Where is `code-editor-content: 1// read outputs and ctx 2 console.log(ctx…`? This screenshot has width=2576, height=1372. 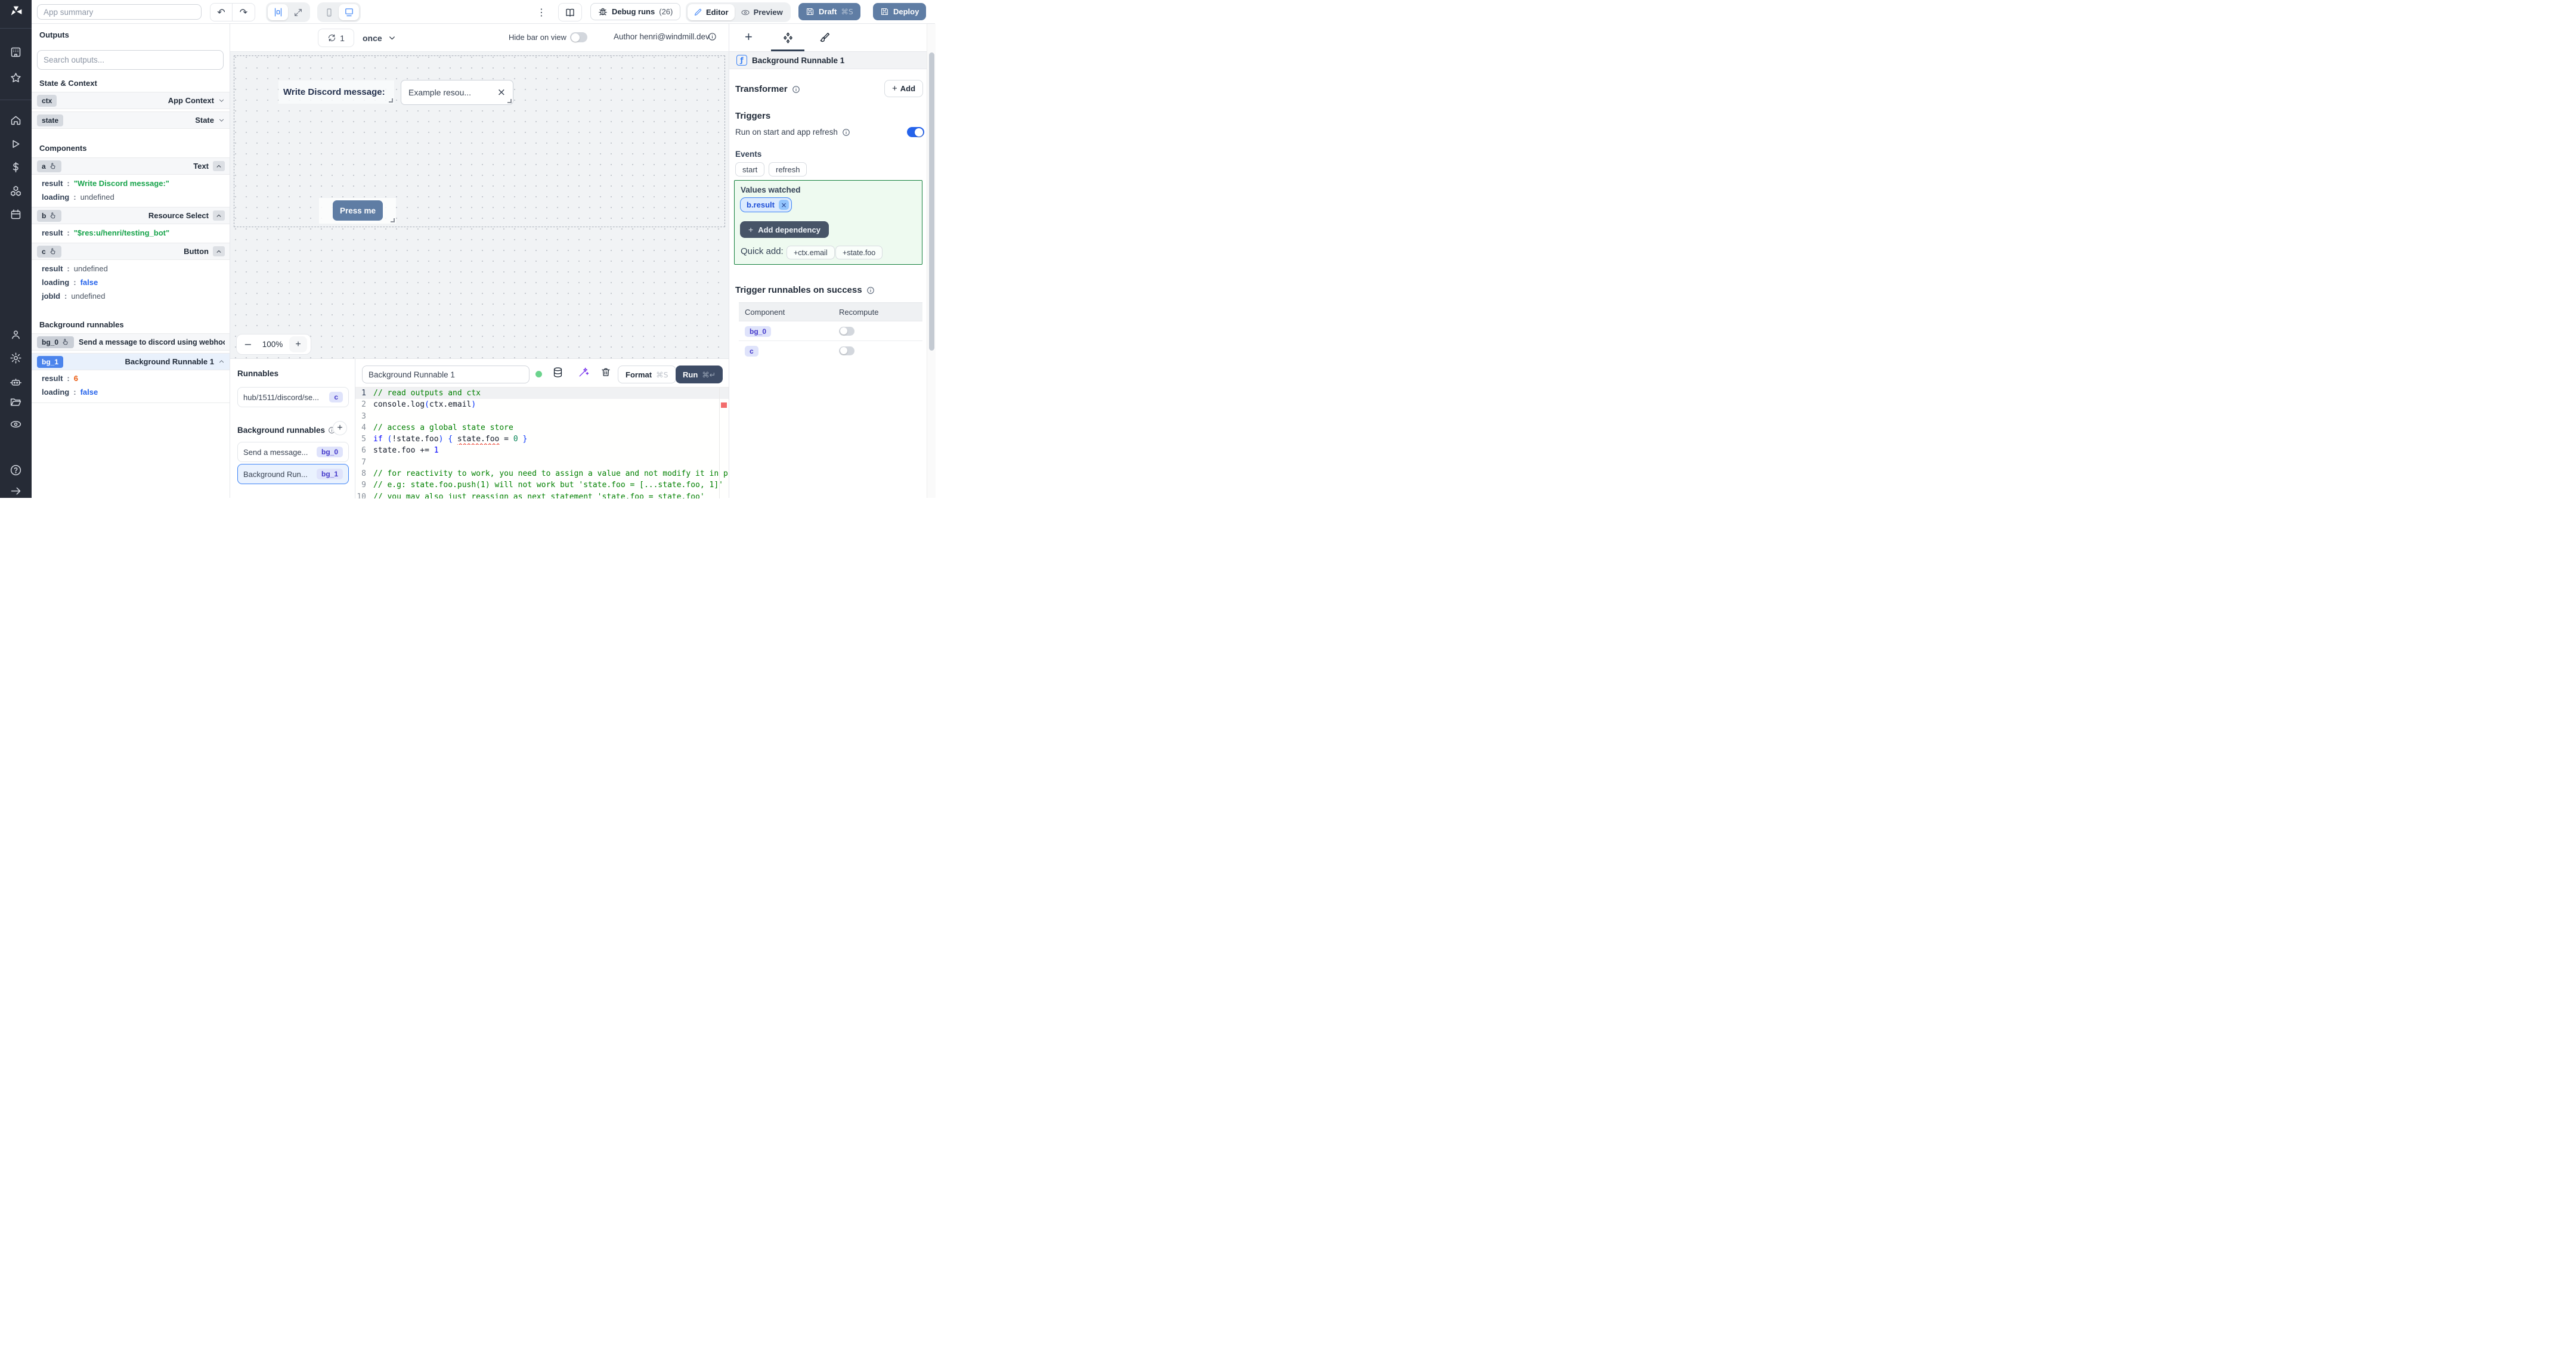 code-editor-content: 1// read outputs and ctx 2 console.log(ctx… is located at coordinates (542, 443).